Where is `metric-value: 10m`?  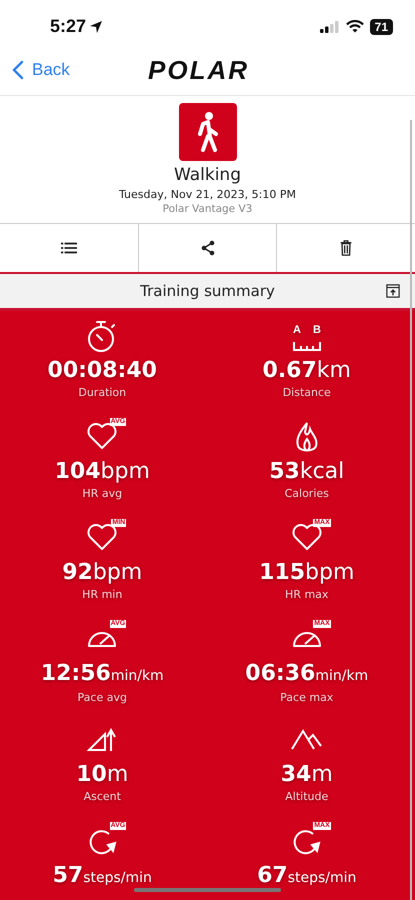 metric-value: 10m is located at coordinates (102, 775).